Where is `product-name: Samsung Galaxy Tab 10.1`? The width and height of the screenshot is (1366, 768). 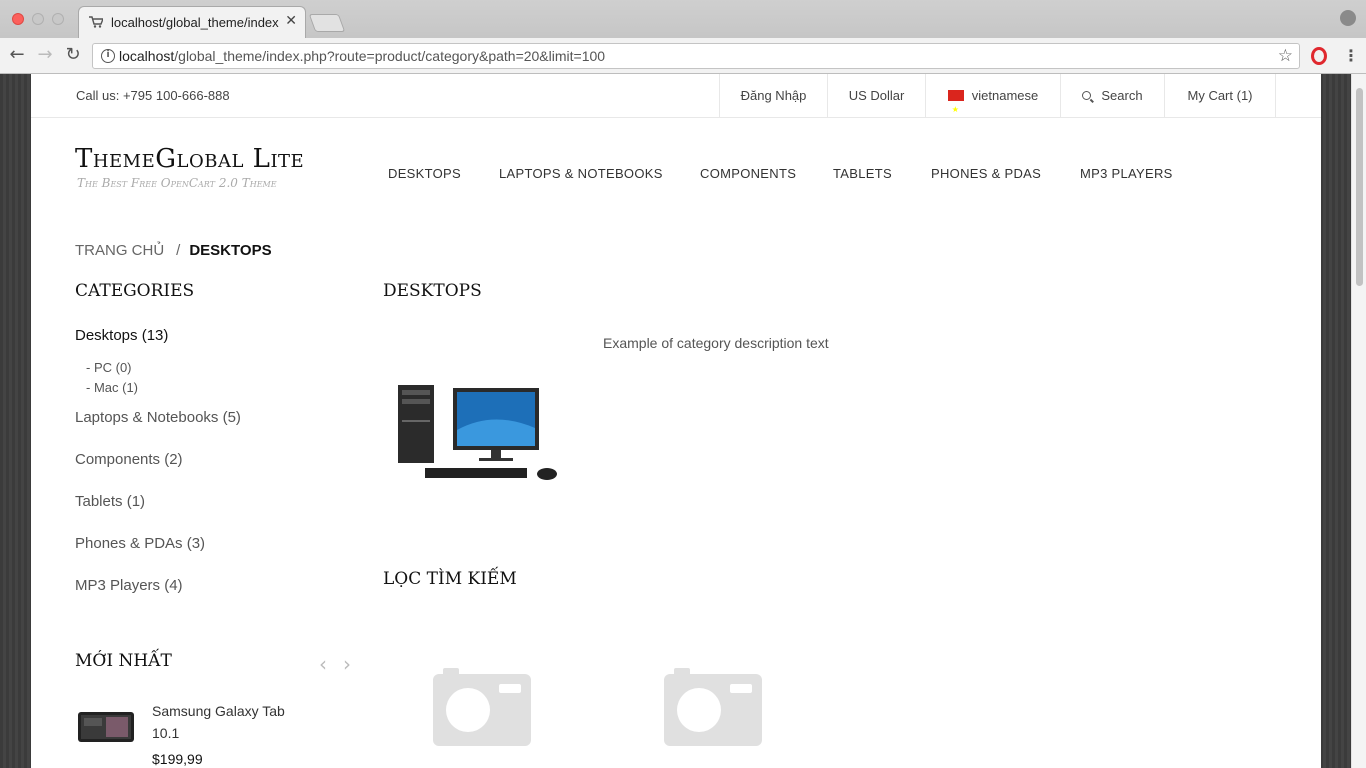
product-name: Samsung Galaxy Tab 10.1 is located at coordinates (232, 722).